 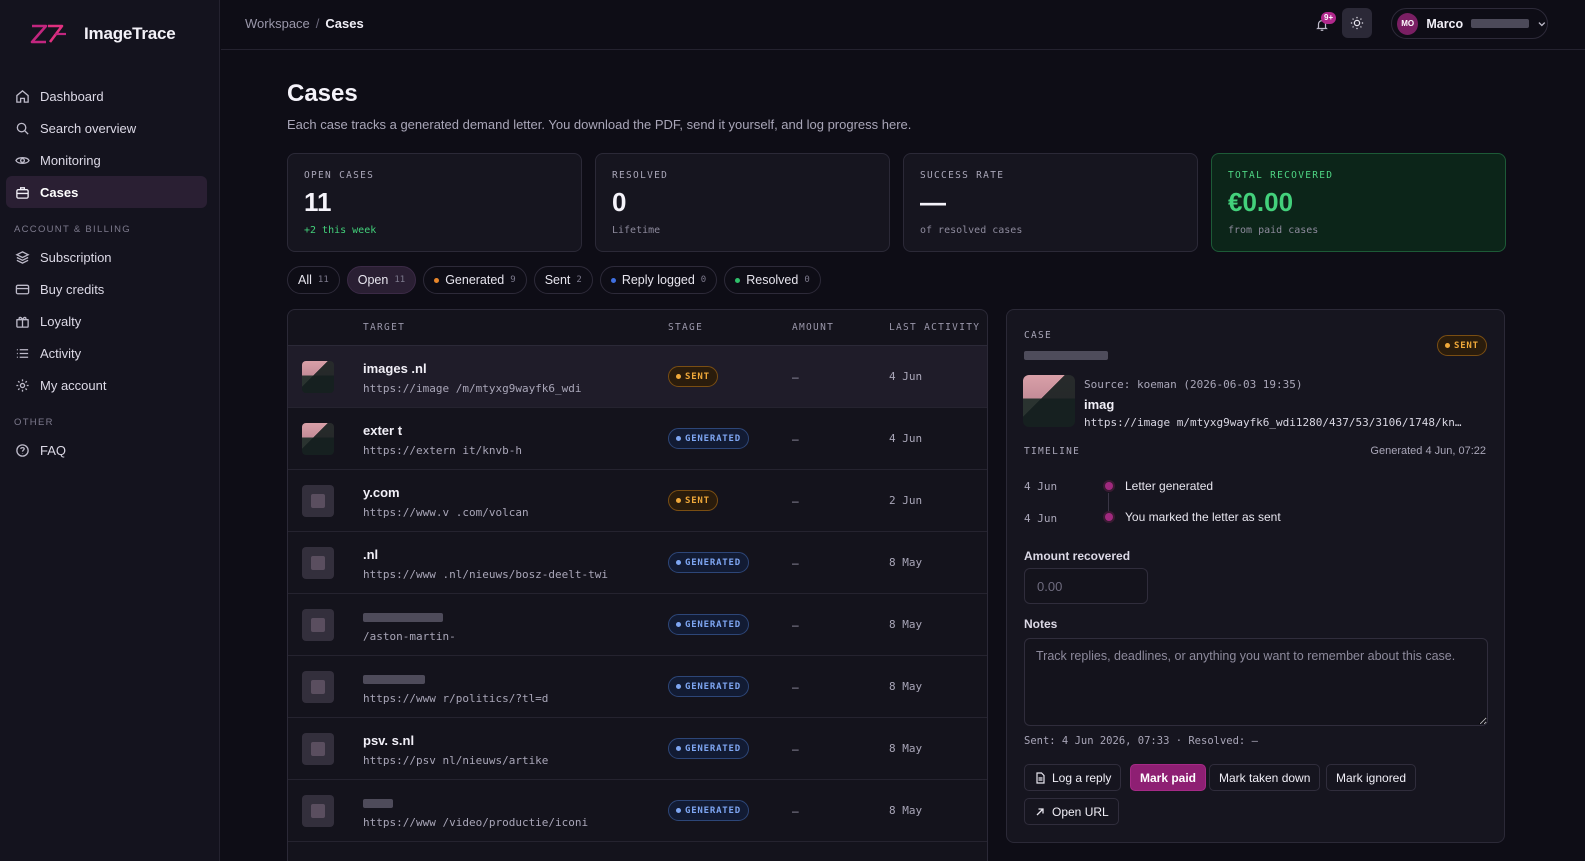 What do you see at coordinates (1261, 202) in the screenshot?
I see `stat-value: €0.00` at bounding box center [1261, 202].